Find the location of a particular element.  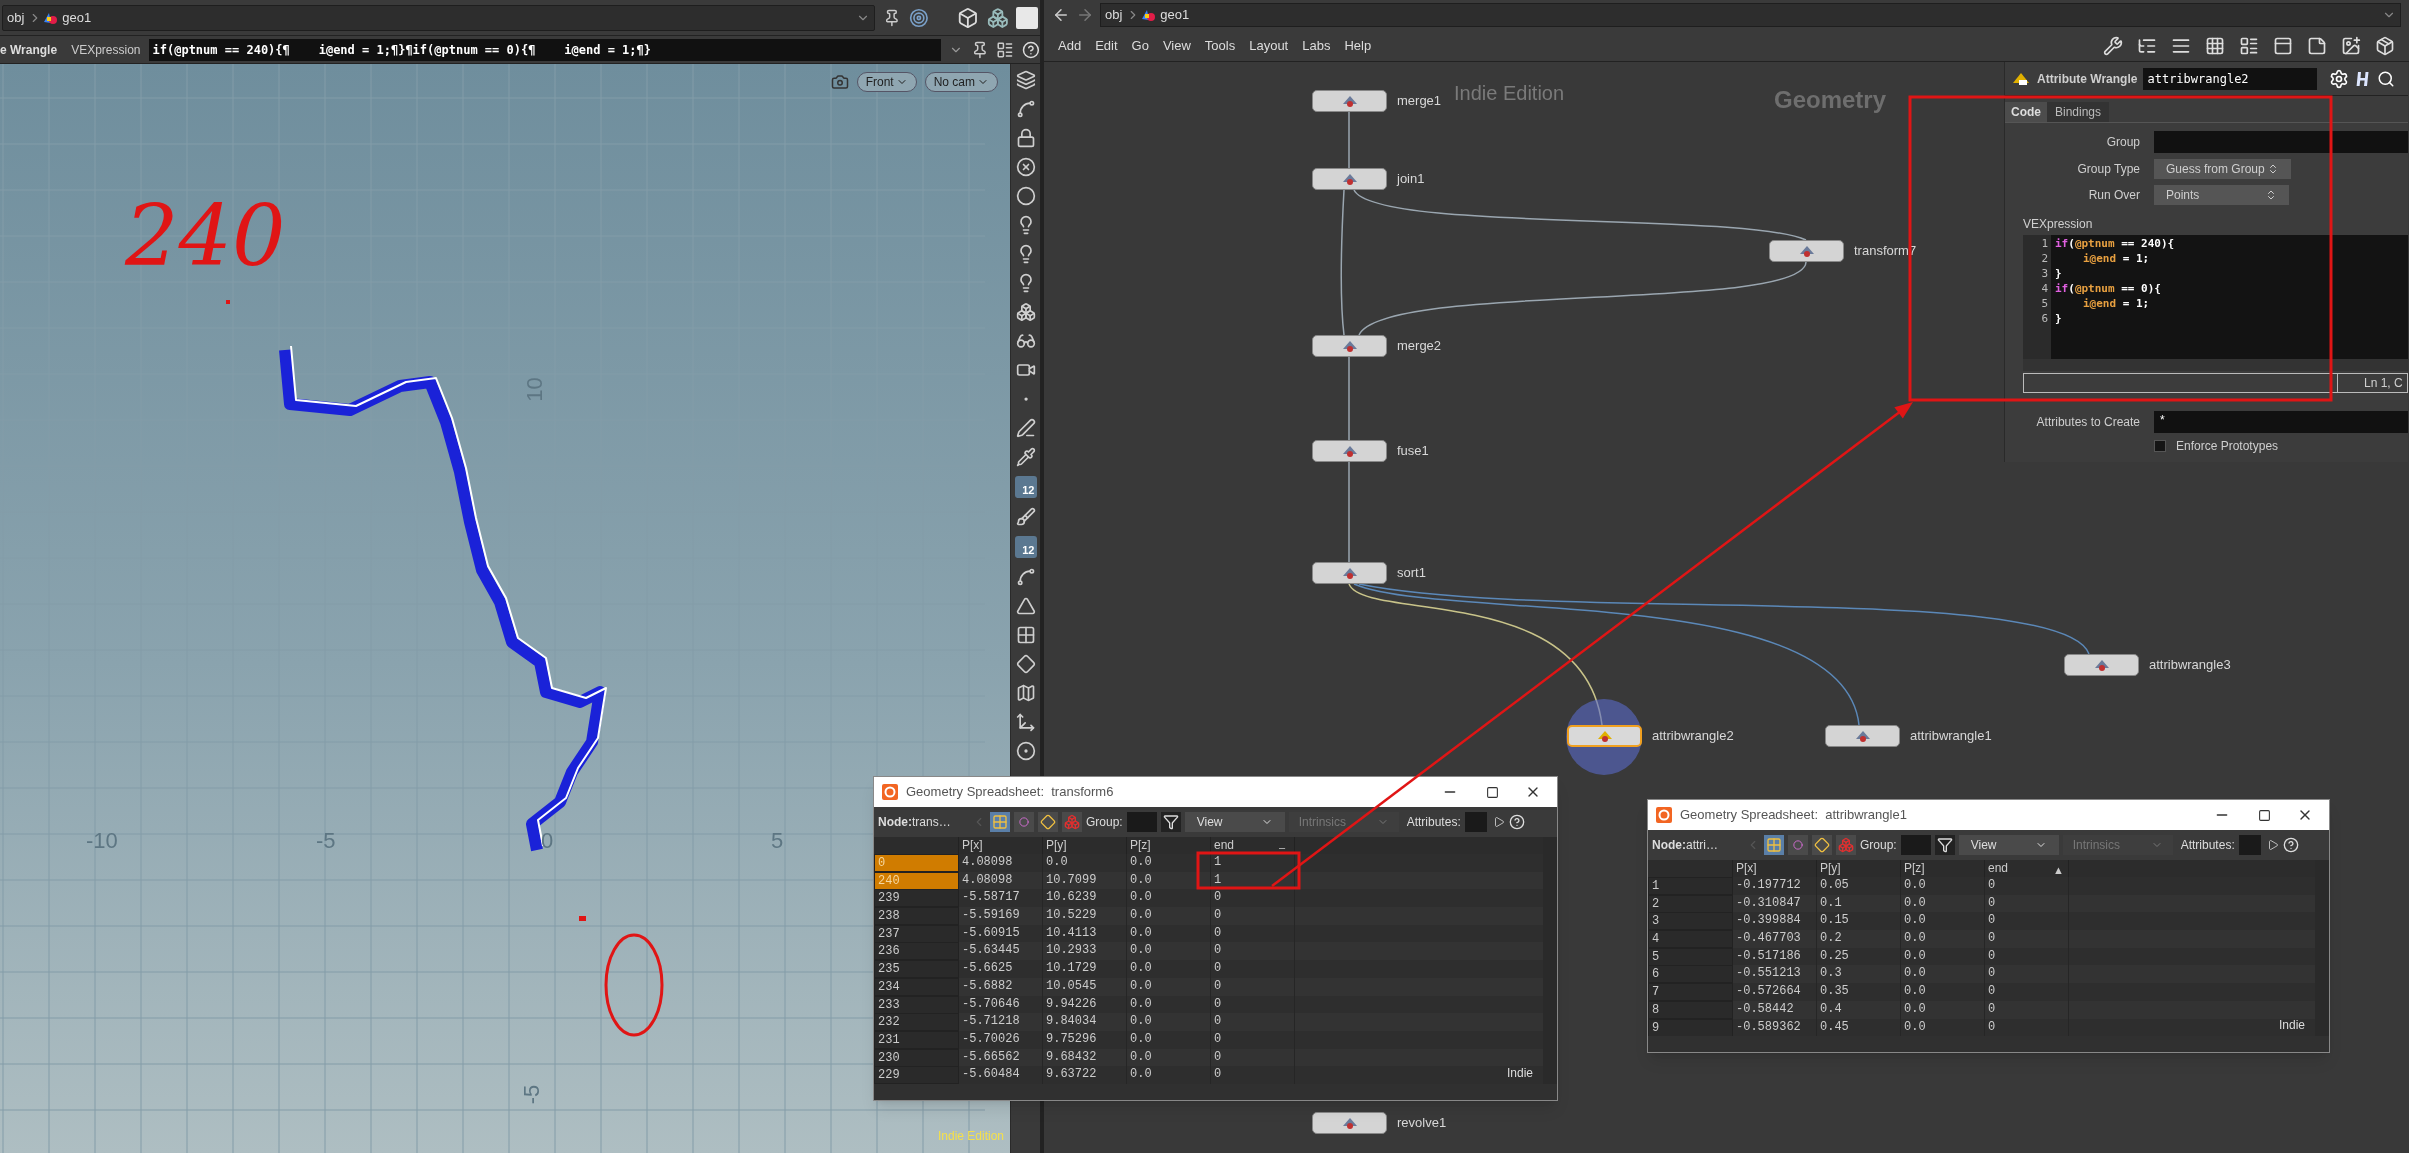

triangle-icon is located at coordinates (1025, 606).